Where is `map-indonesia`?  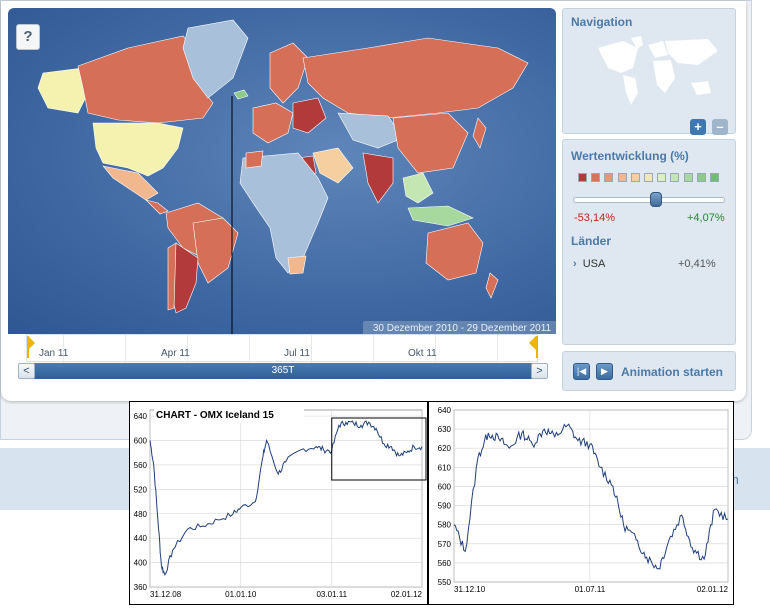
map-indonesia is located at coordinates (440, 216).